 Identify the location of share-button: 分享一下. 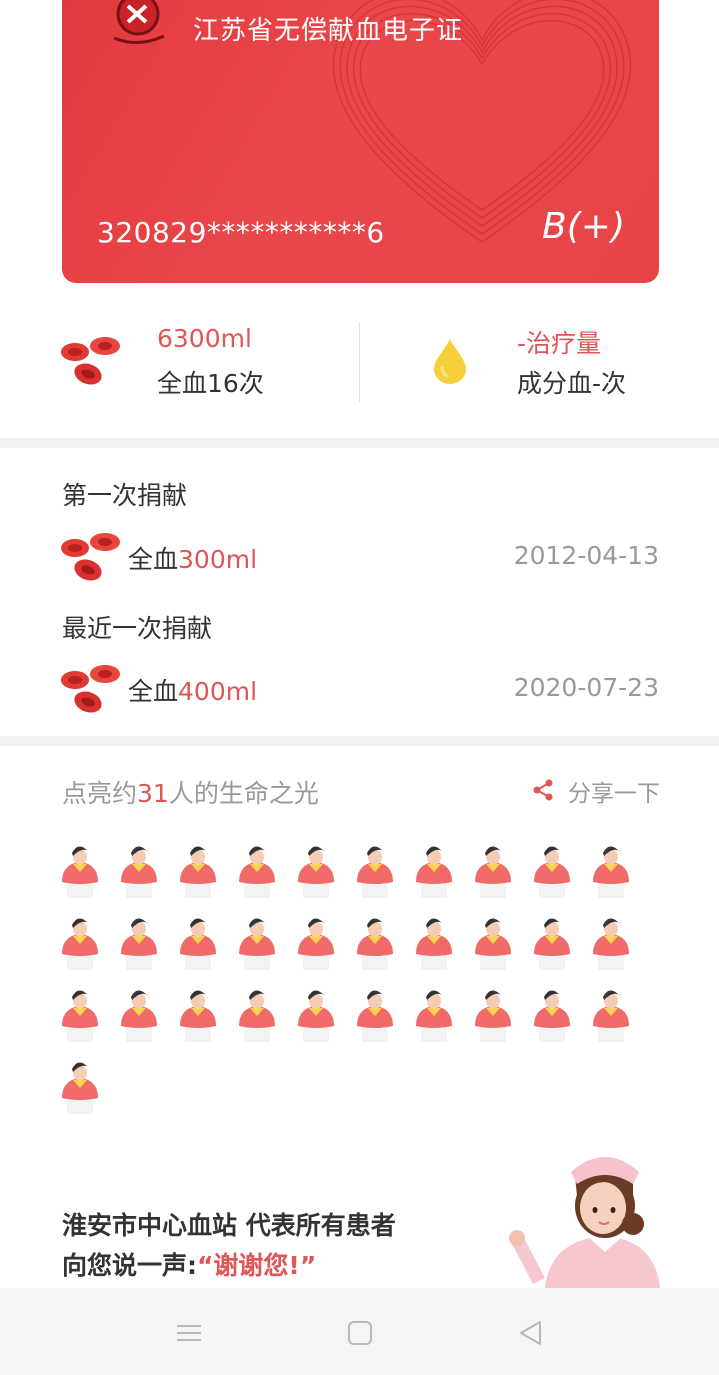
(595, 790).